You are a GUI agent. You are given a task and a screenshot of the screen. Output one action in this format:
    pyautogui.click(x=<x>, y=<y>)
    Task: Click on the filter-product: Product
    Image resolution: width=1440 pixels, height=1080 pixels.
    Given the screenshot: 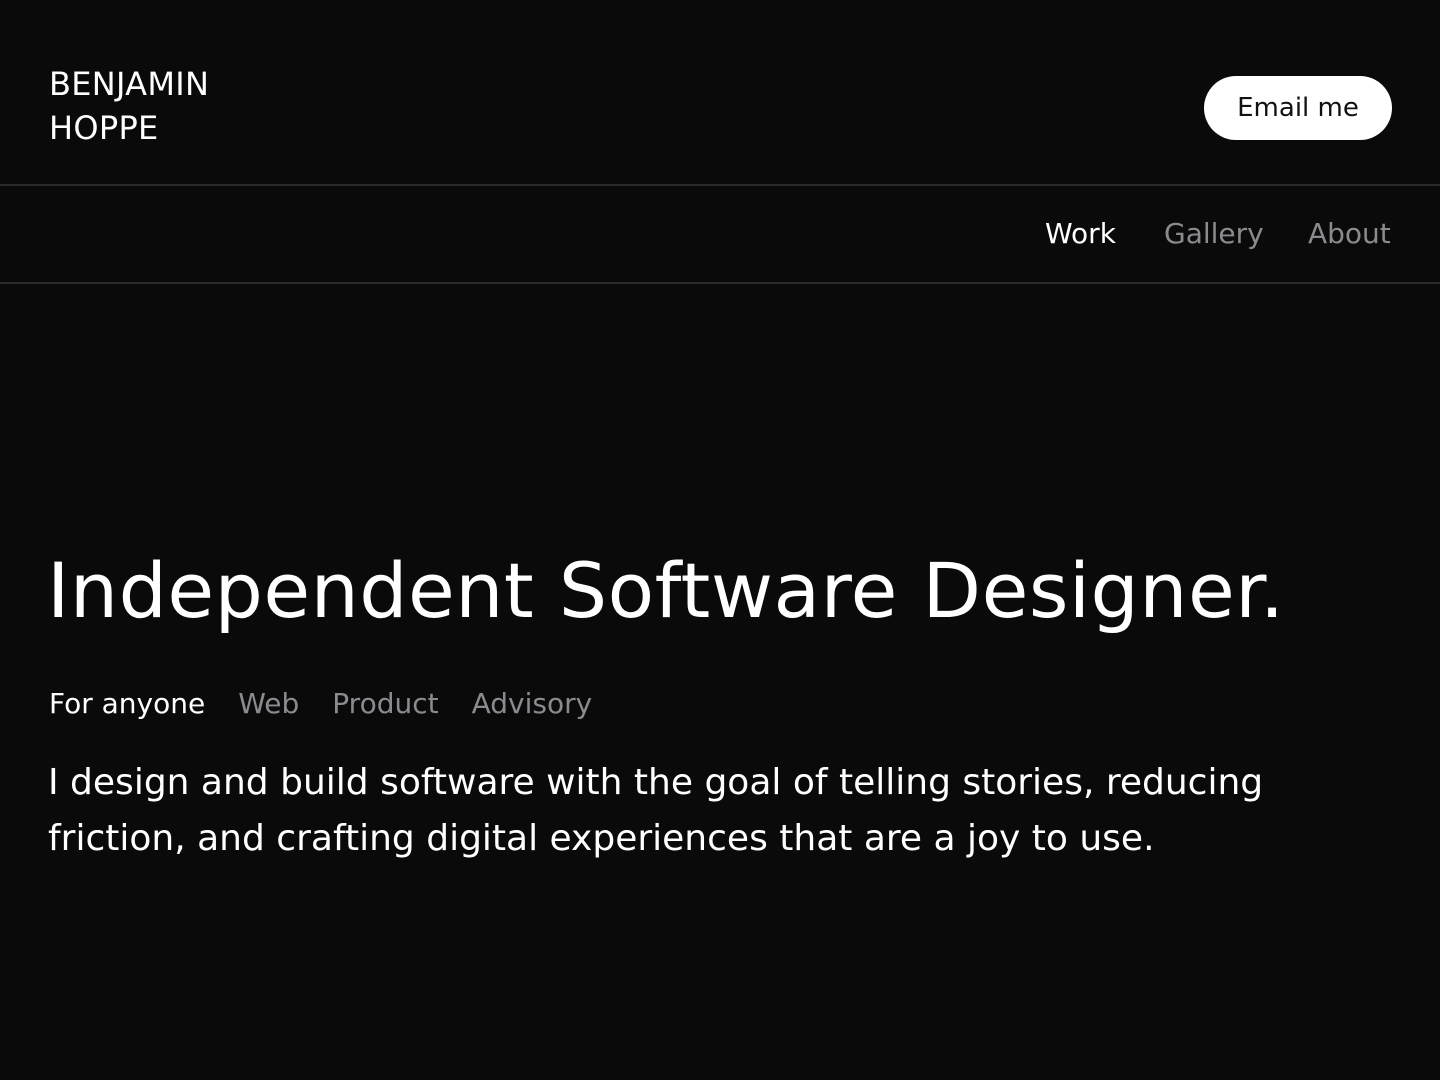 What is the action you would take?
    pyautogui.click(x=385, y=704)
    